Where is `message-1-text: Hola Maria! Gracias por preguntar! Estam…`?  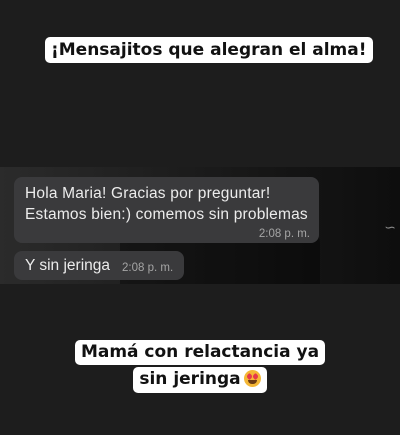 message-1-text: Hola Maria! Gracias por preguntar! Estam… is located at coordinates (168, 204).